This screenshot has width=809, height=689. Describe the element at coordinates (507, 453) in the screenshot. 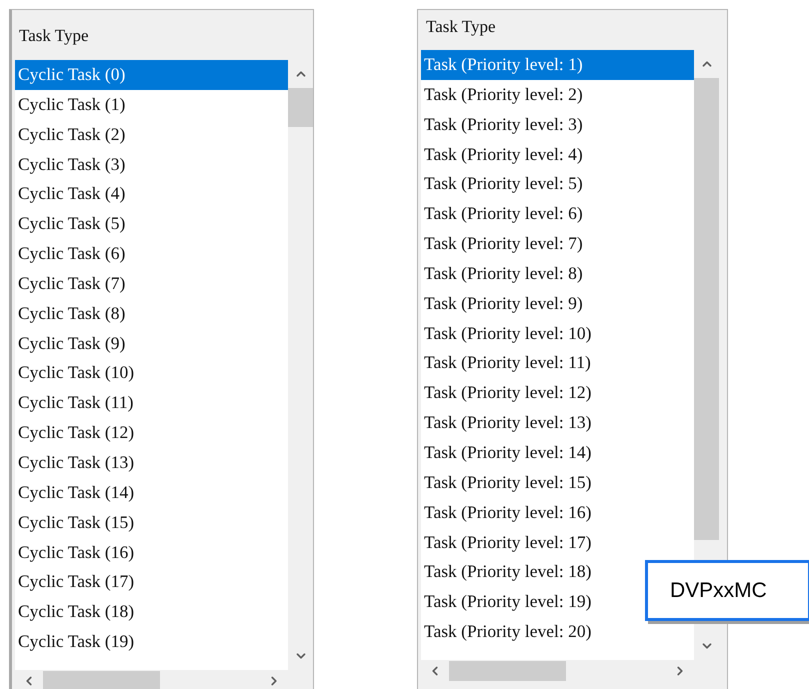

I see `task-list-item: Task (Priority level: 14)` at that location.